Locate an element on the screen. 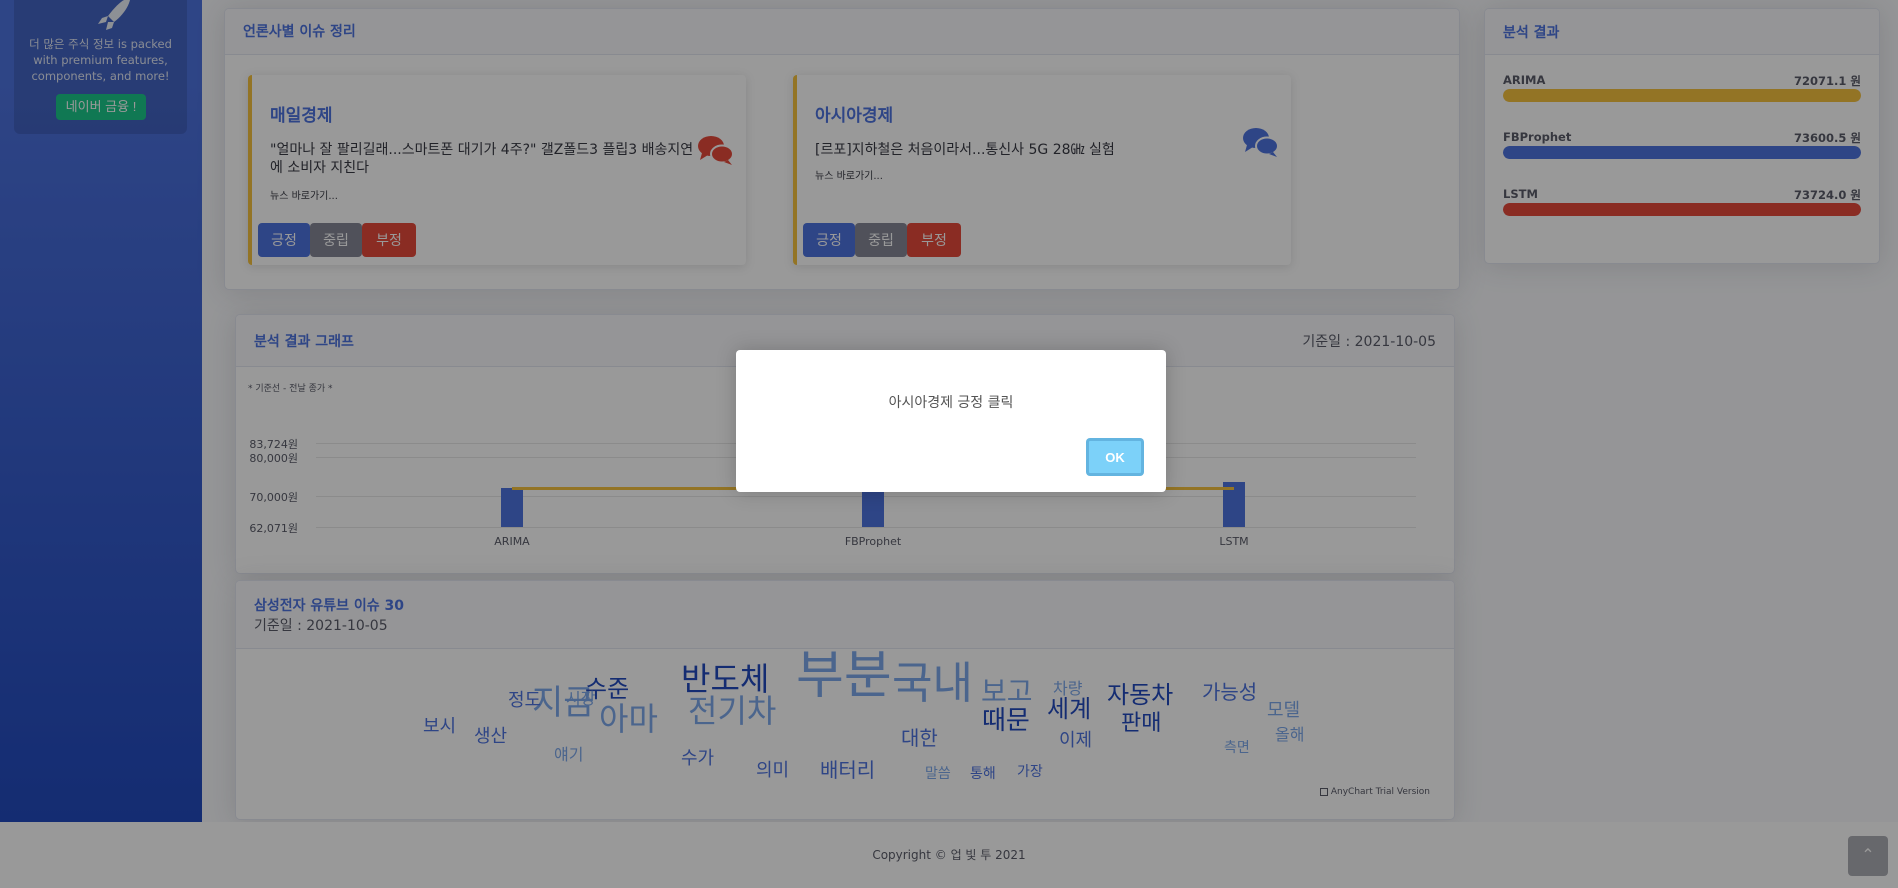 The height and width of the screenshot is (888, 1898). alert-modal: 아시아경제 긍정 클릭 OK is located at coordinates (951, 421).